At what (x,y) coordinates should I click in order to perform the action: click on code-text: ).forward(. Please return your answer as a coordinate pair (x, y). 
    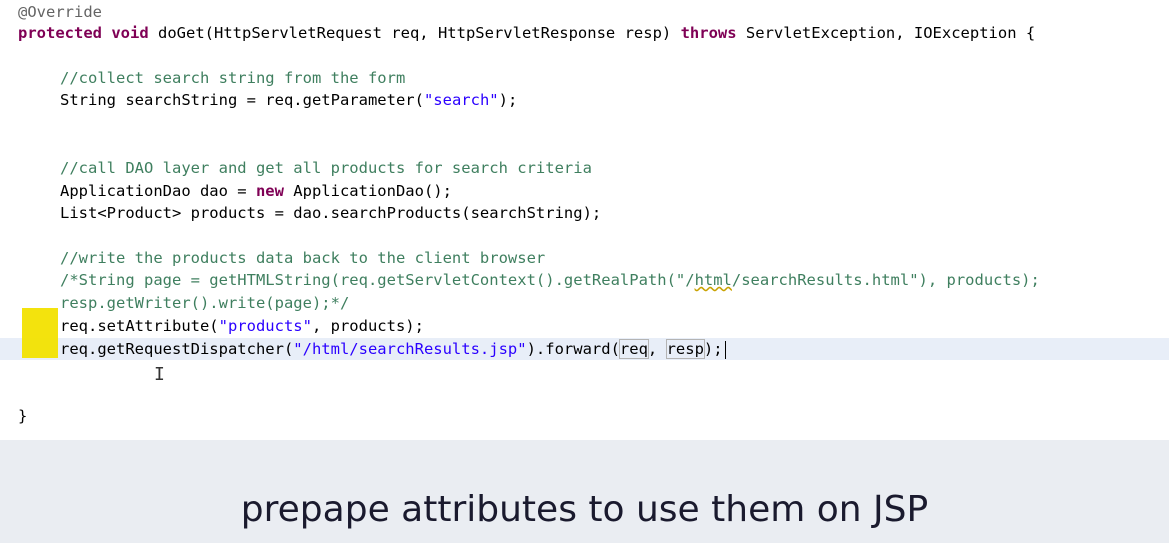
    Looking at the image, I should click on (573, 349).